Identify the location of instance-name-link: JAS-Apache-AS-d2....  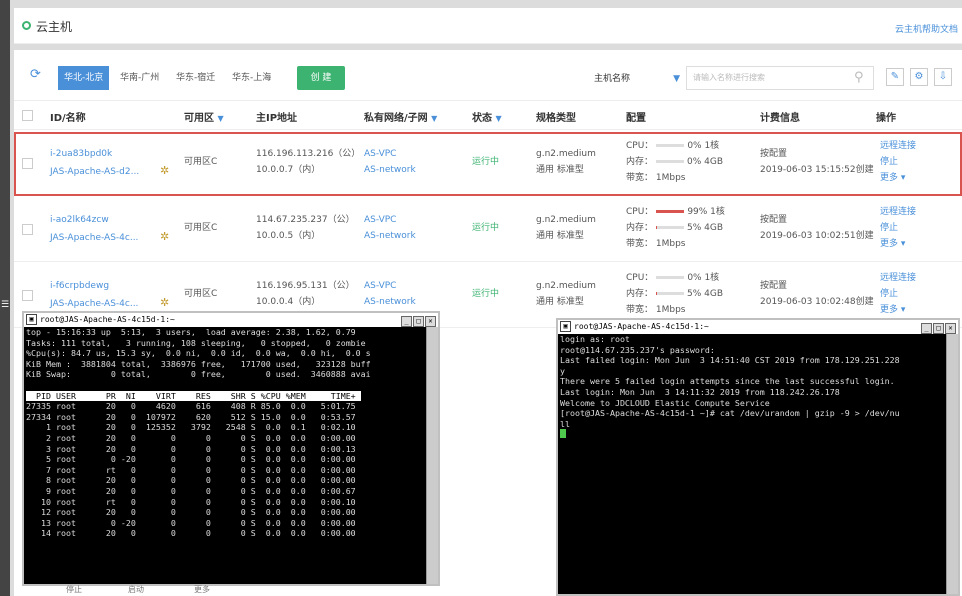
(94, 172).